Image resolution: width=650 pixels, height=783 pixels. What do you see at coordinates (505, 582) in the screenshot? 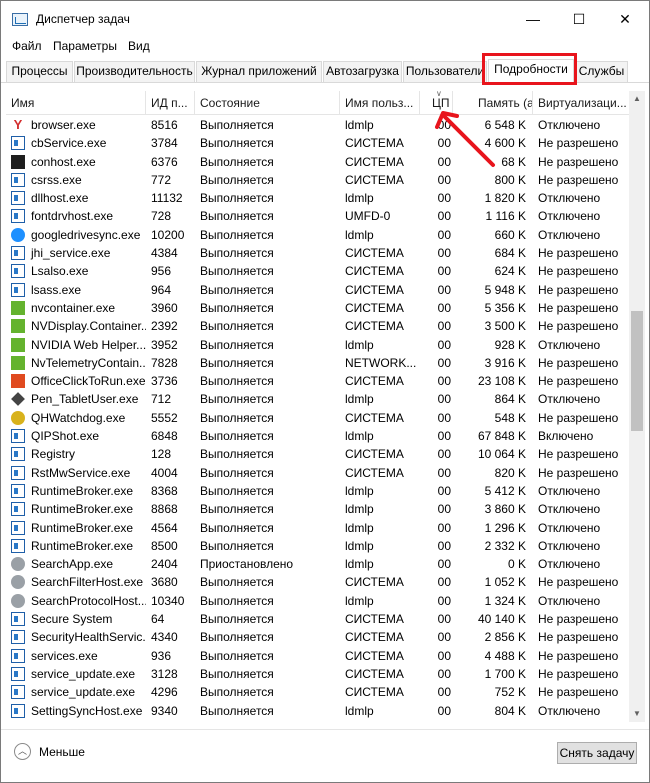
I see `process-memory: 1 052 K` at bounding box center [505, 582].